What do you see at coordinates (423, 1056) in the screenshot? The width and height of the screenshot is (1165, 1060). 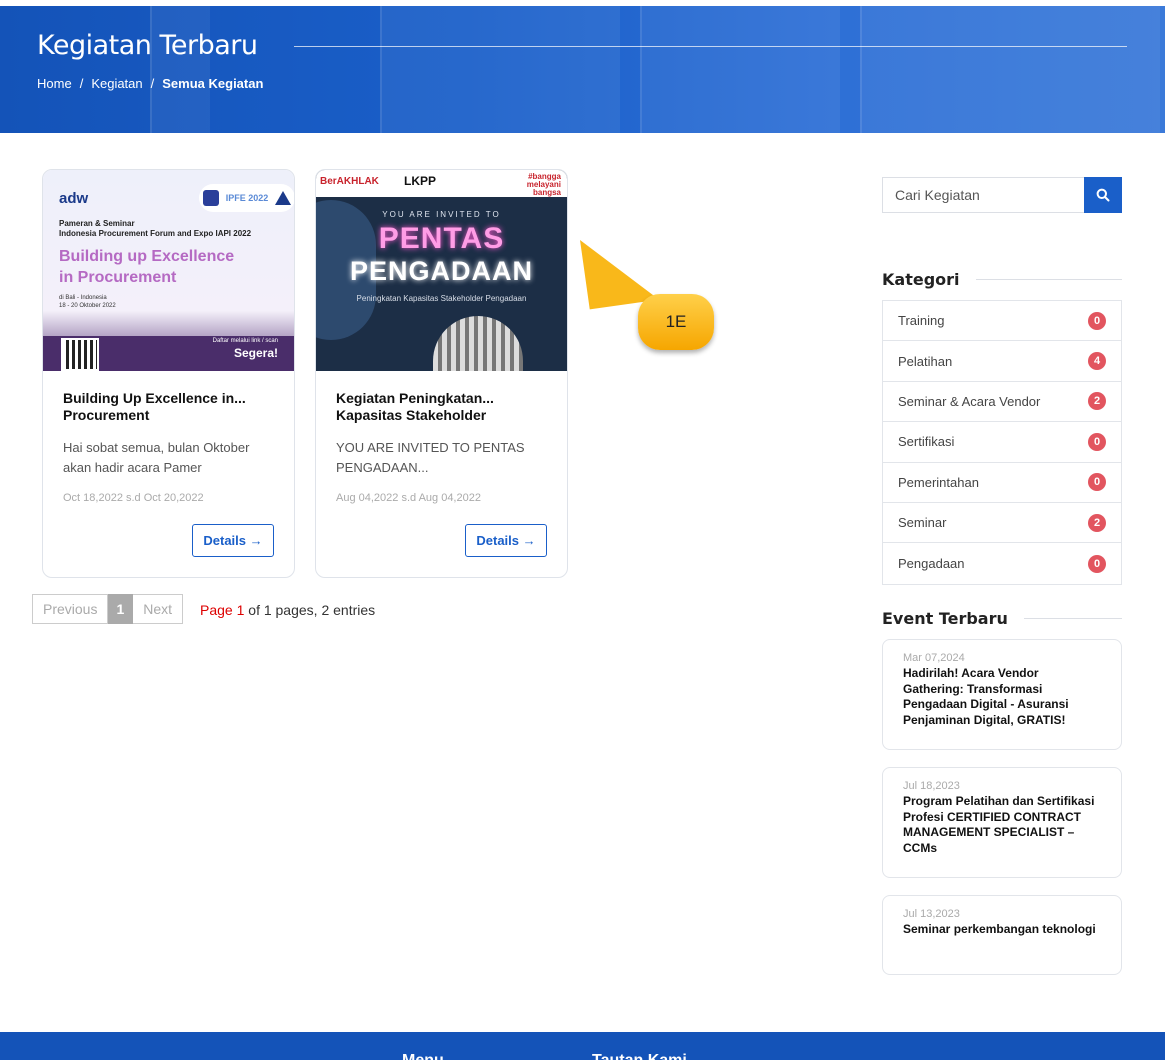 I see `footer-menu-title: Menu` at bounding box center [423, 1056].